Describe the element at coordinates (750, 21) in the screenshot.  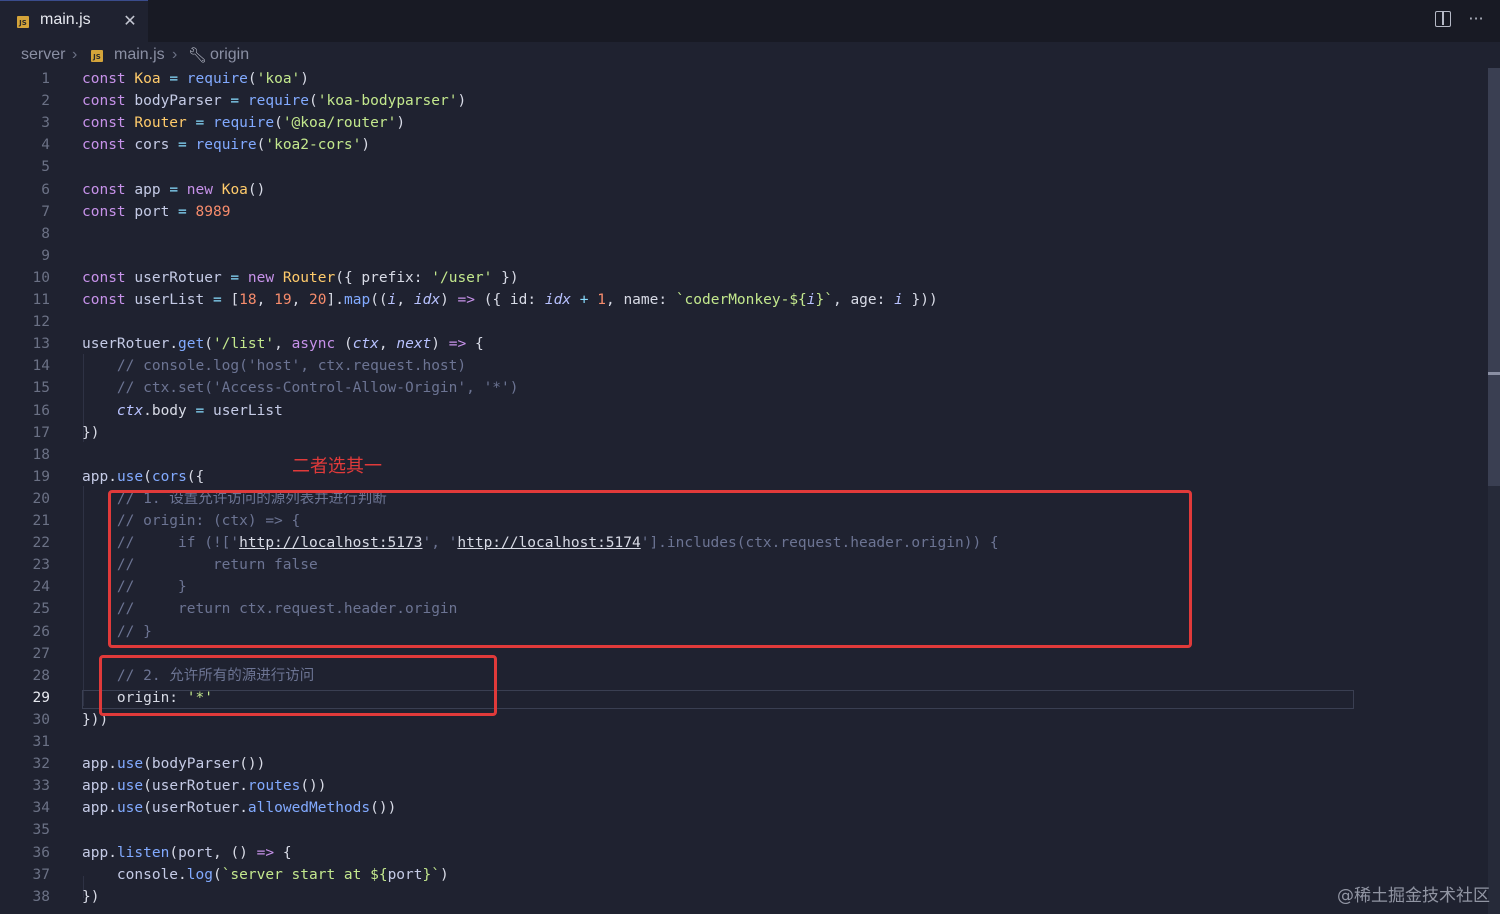
I see `tab-bar: JS main.js ✕ ···` at that location.